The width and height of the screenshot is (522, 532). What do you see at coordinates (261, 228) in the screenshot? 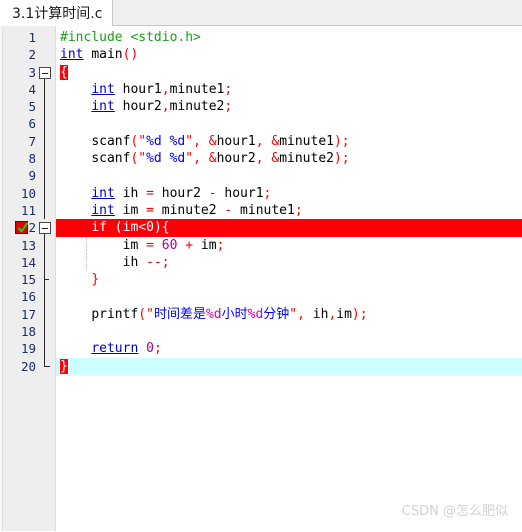
I see `code-line-breakpoint: 12 if (im<0){` at bounding box center [261, 228].